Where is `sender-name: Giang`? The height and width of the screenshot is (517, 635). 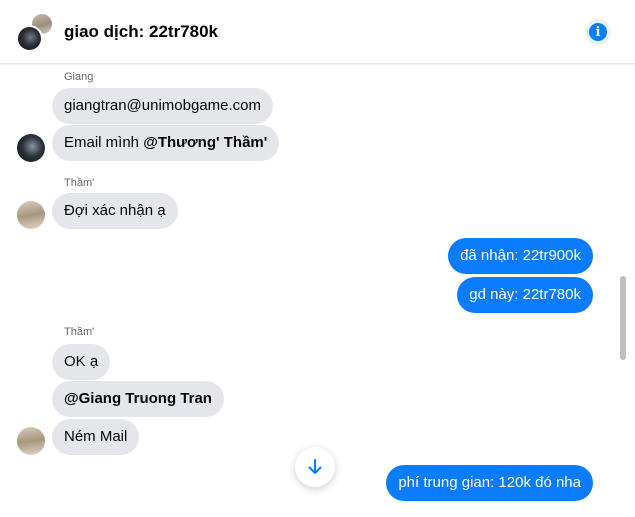
sender-name: Giang is located at coordinates (79, 77).